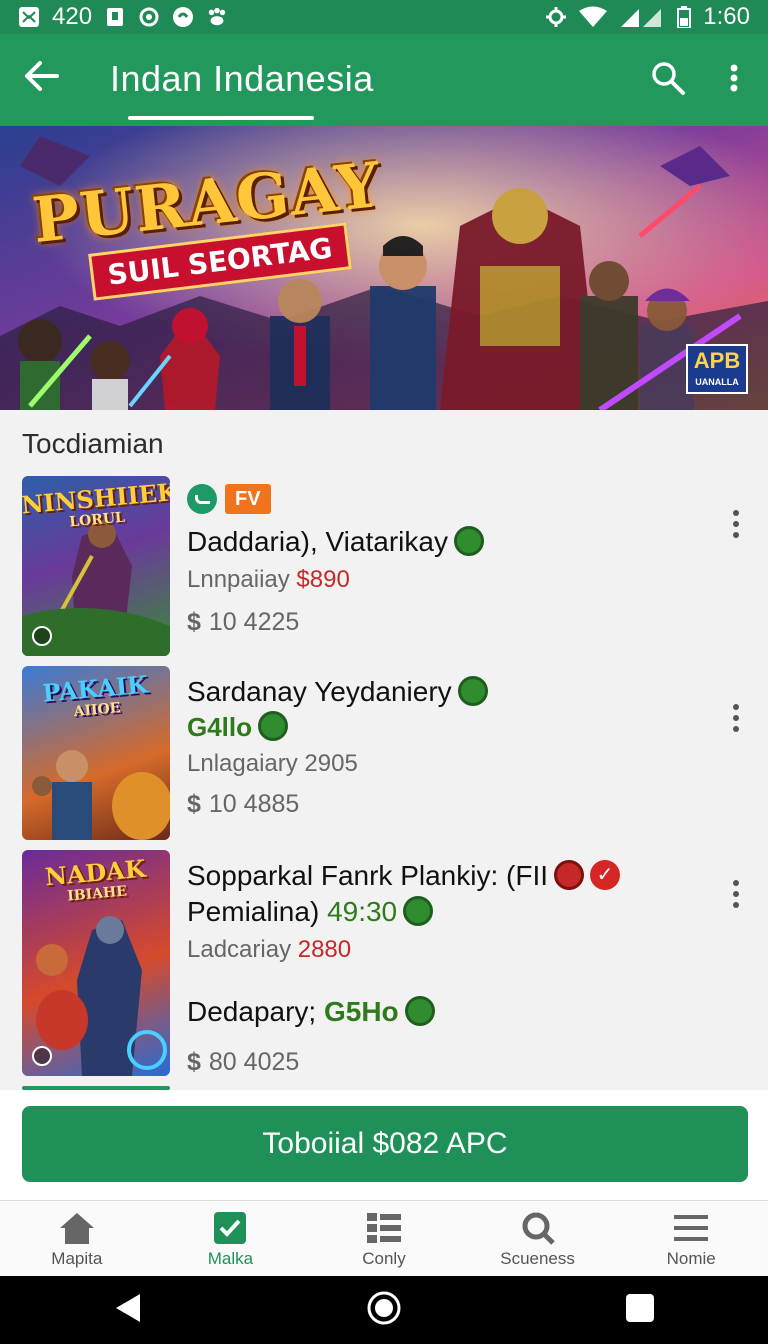 The image size is (768, 1344). I want to click on back-button, so click(42, 78).